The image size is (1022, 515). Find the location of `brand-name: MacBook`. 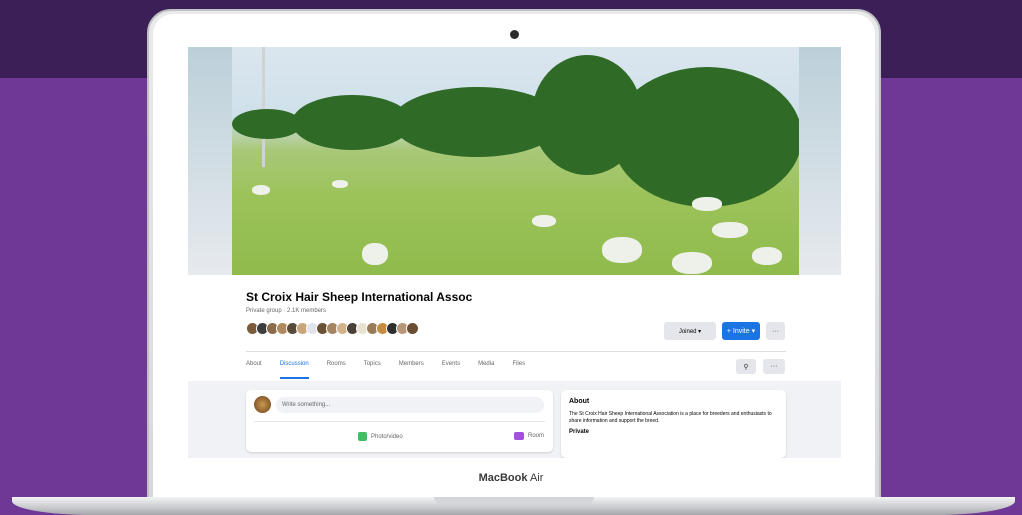

brand-name: MacBook is located at coordinates (503, 478).